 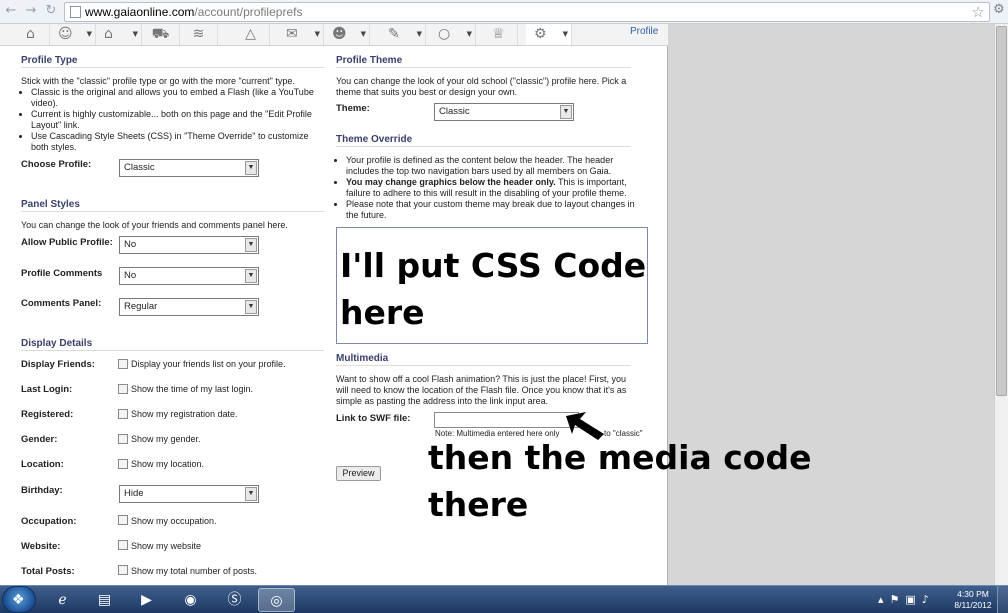 I want to click on bookmark-star-icon: ☆, so click(x=978, y=12).